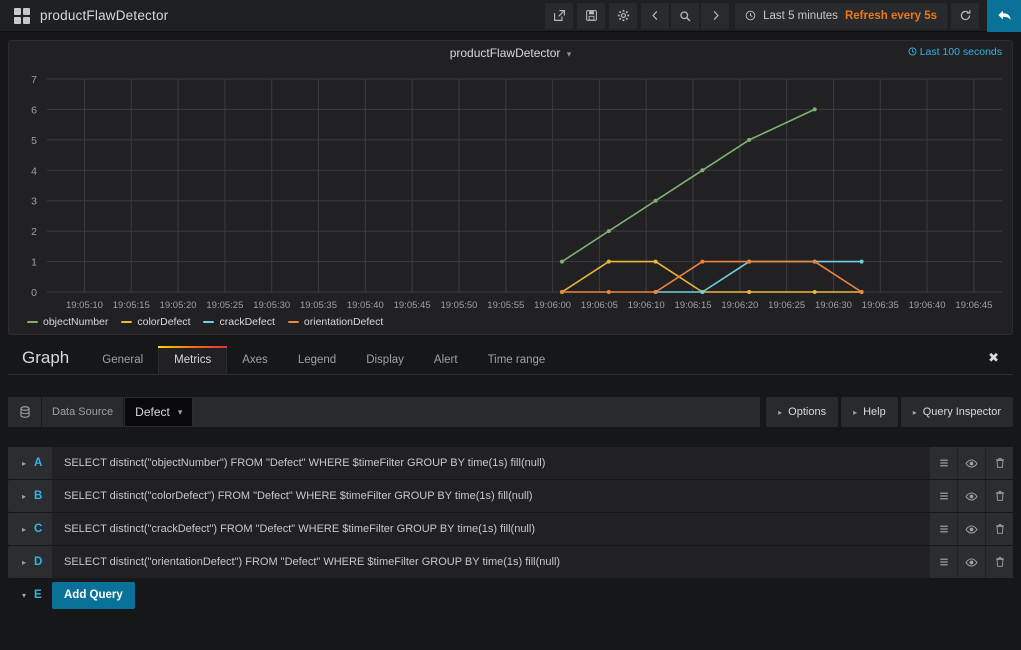 This screenshot has width=1021, height=650. What do you see at coordinates (685, 15) in the screenshot?
I see `zoom-out-button` at bounding box center [685, 15].